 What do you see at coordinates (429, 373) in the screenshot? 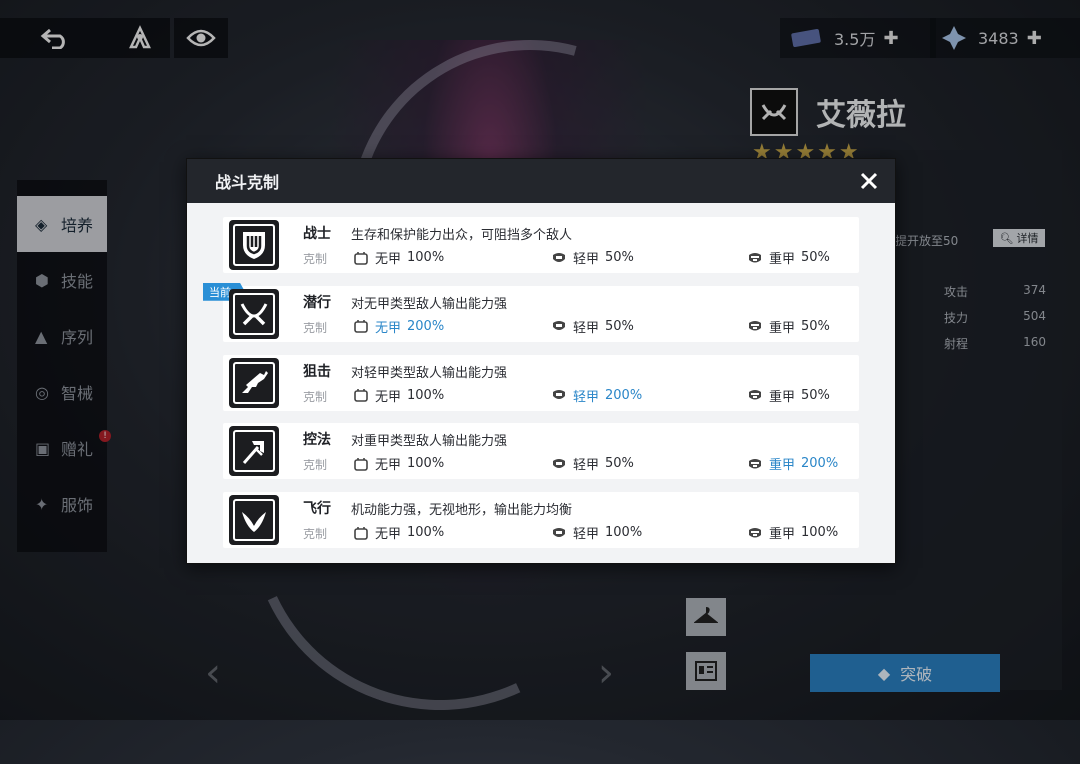
I see `role-description: 对轻甲类型敌人输出能力强` at bounding box center [429, 373].